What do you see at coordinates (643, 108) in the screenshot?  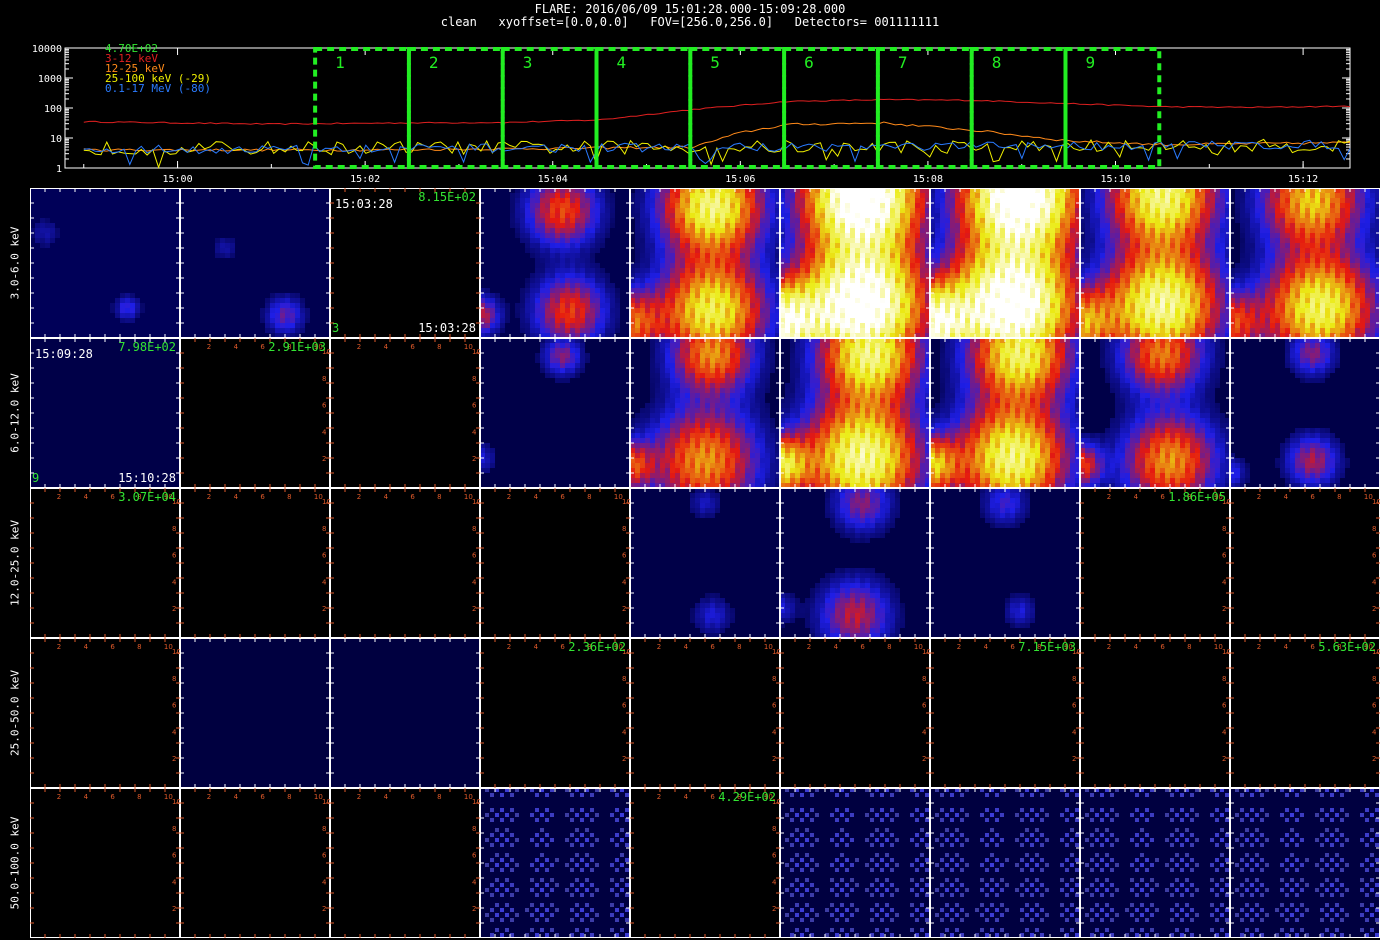 I see `interval-box` at bounding box center [643, 108].